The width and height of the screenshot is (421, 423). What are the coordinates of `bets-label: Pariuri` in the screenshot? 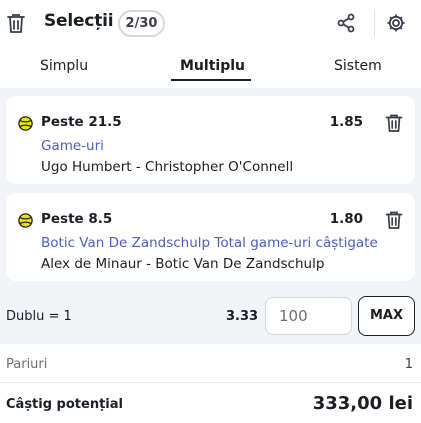 It's located at (27, 364).